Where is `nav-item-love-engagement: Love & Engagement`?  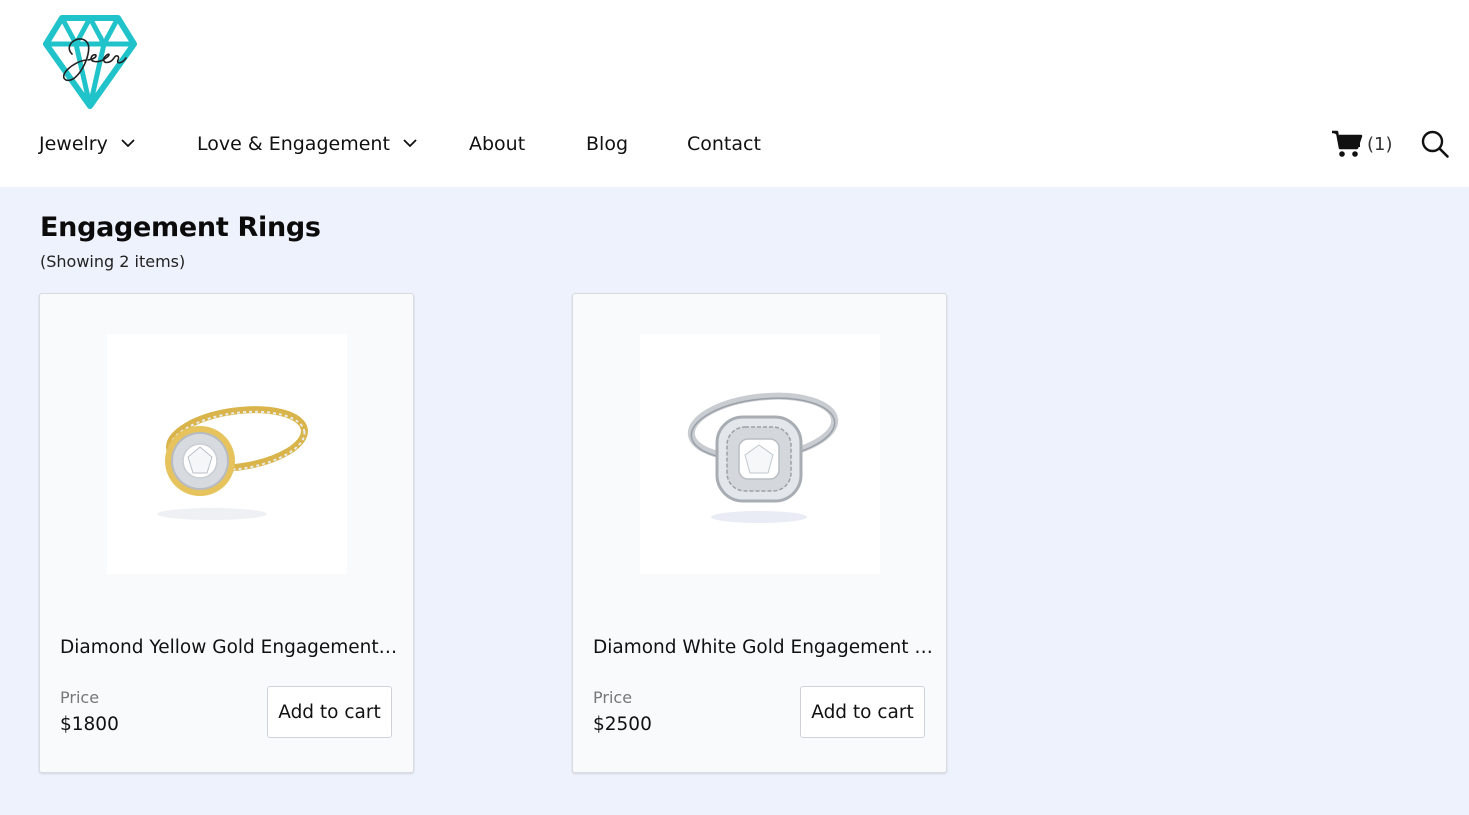
nav-item-love-engagement: Love & Engagement is located at coordinates (307, 144).